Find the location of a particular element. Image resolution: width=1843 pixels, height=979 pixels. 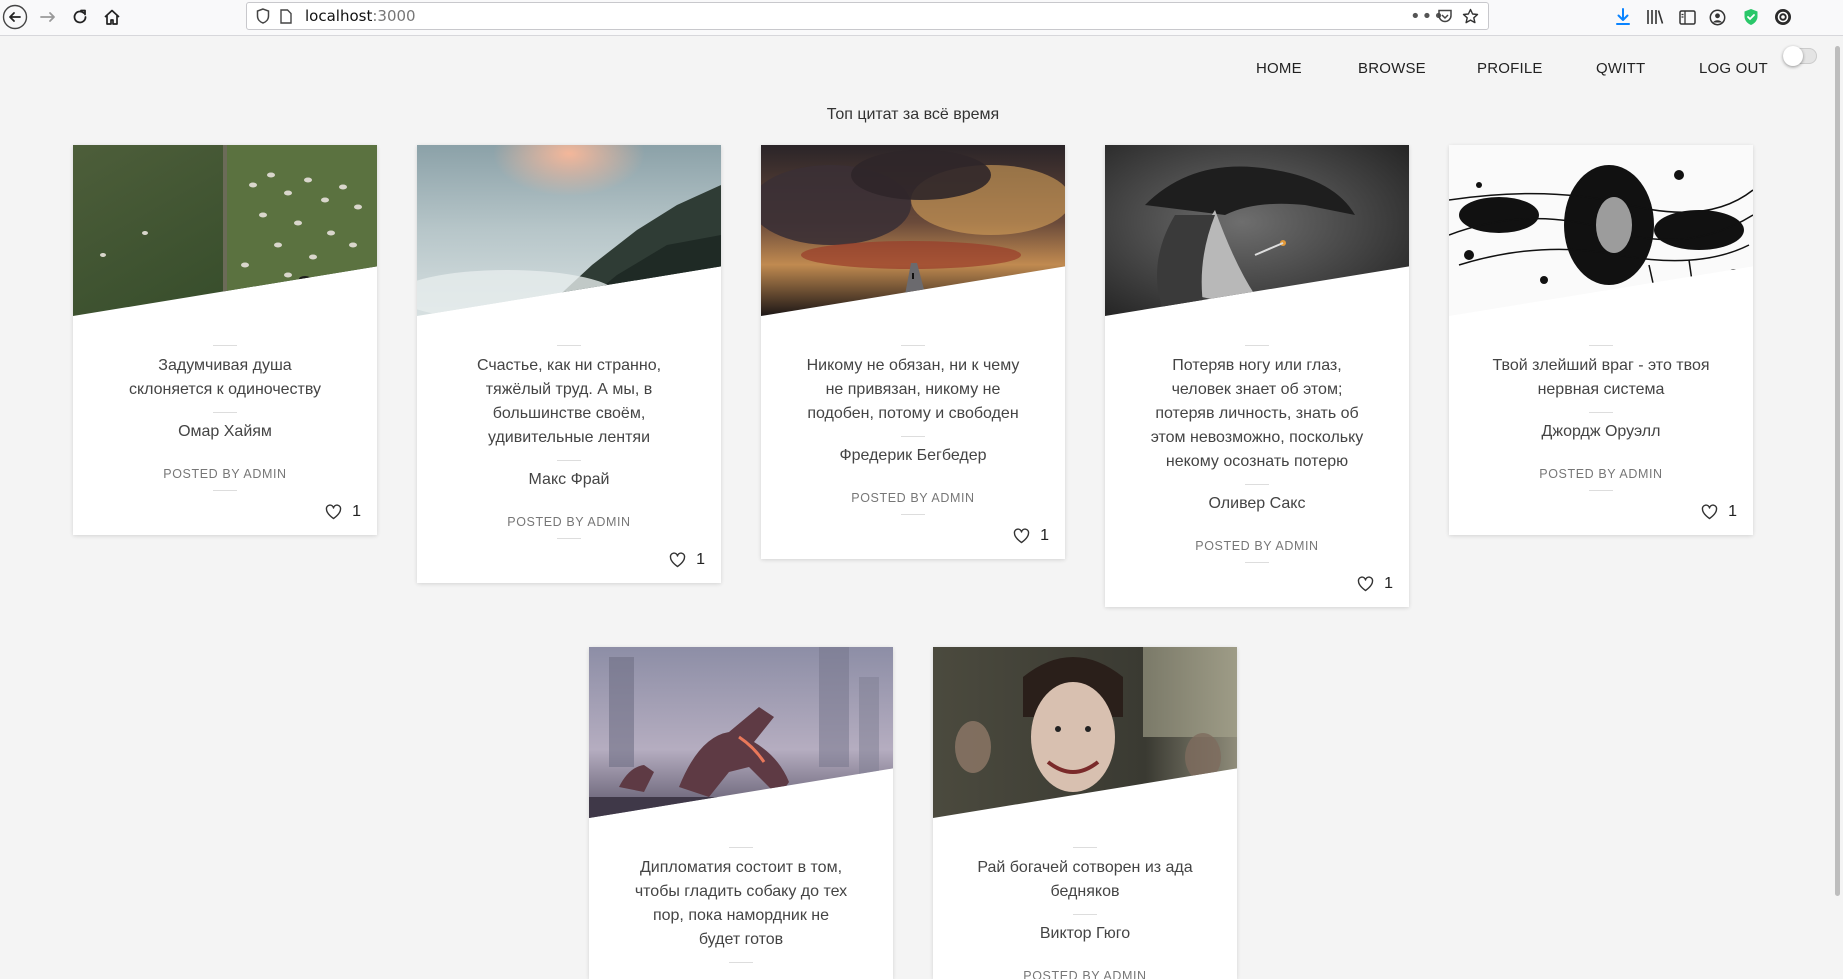

quote-line: некому осознать потерю is located at coordinates (1257, 461).